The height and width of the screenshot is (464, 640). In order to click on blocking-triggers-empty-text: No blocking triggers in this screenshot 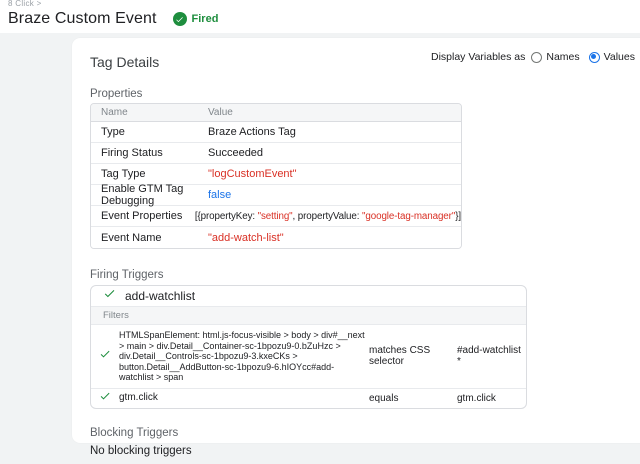, I will do `click(141, 450)`.